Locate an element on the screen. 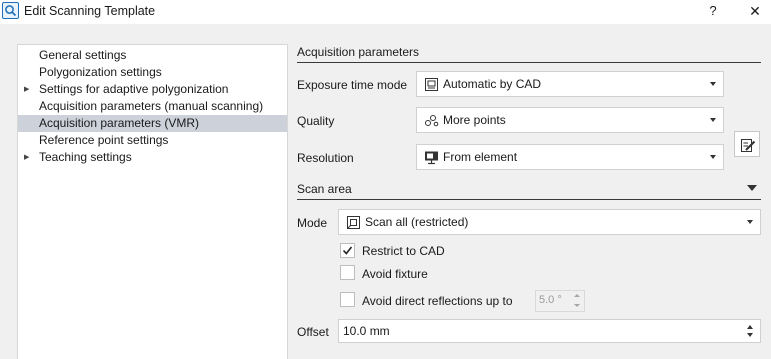 The width and height of the screenshot is (771, 359). section-header-acquisition: Acquisition parameters is located at coordinates (358, 52).